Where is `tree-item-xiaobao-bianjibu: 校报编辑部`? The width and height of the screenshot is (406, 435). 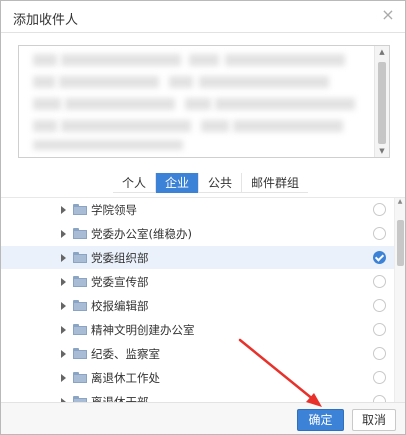
tree-item-xiaobao-bianjibu: 校报编辑部 is located at coordinates (197, 305).